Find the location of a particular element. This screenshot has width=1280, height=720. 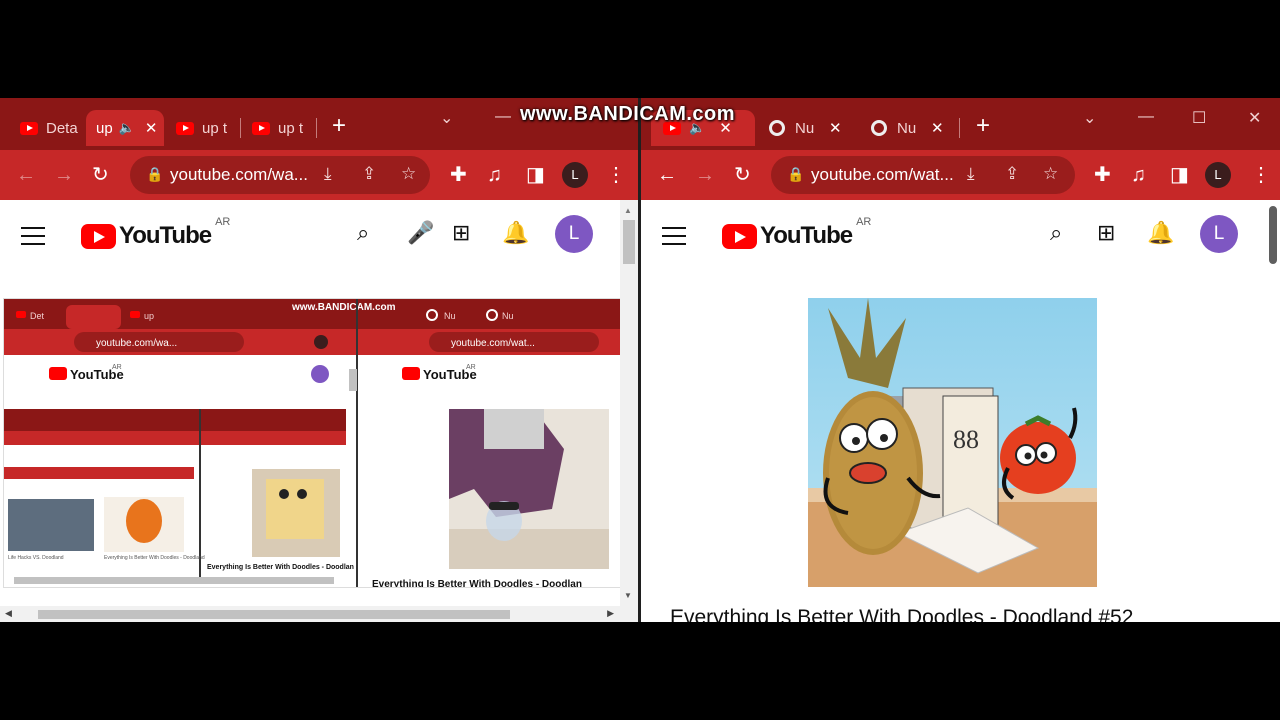

tab-new-tab-2: Nu ✕ is located at coordinates (907, 128).